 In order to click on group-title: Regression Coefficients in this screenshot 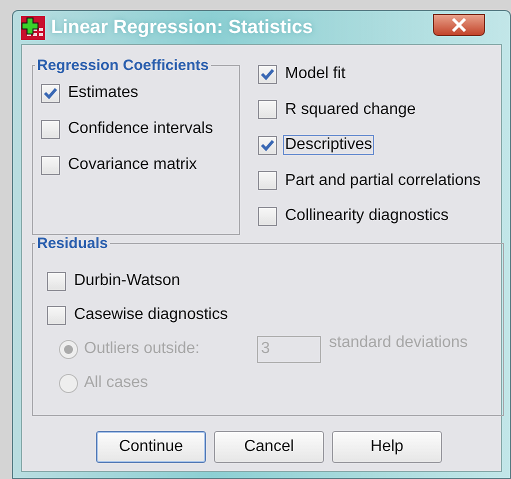, I will do `click(123, 65)`.